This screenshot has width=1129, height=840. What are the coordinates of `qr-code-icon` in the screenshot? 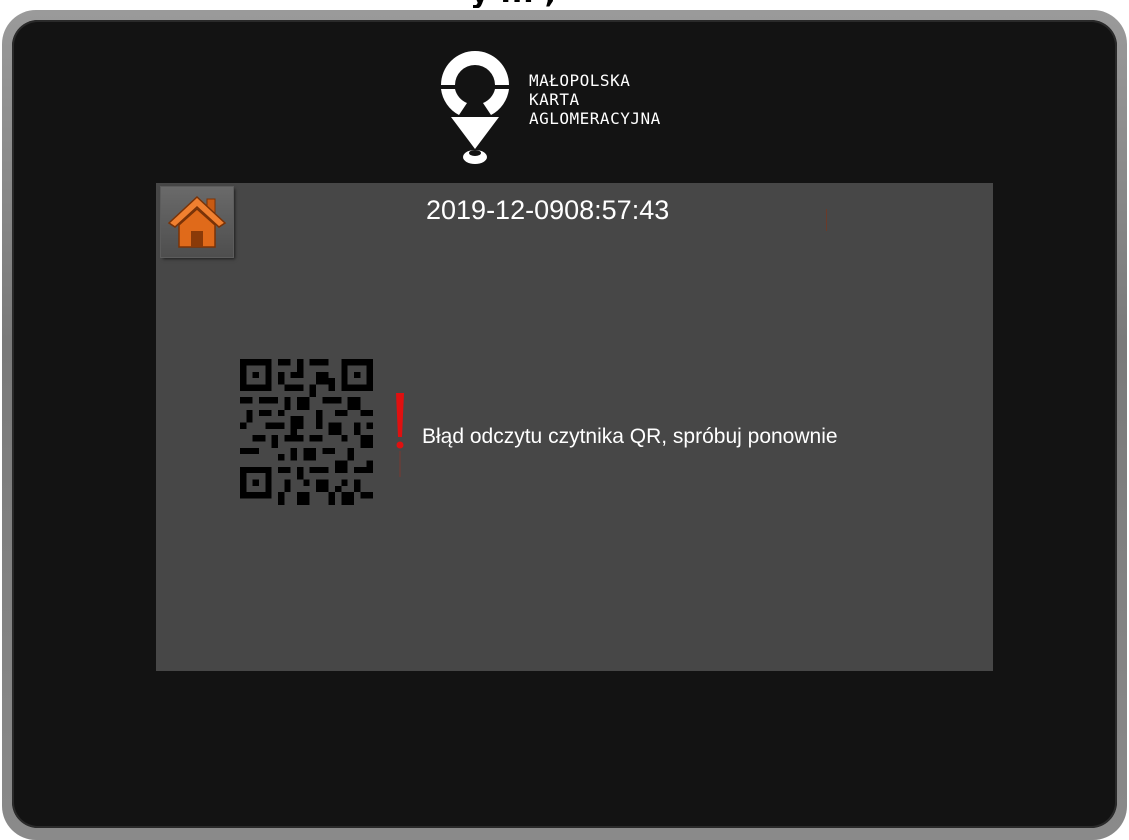 It's located at (306, 432).